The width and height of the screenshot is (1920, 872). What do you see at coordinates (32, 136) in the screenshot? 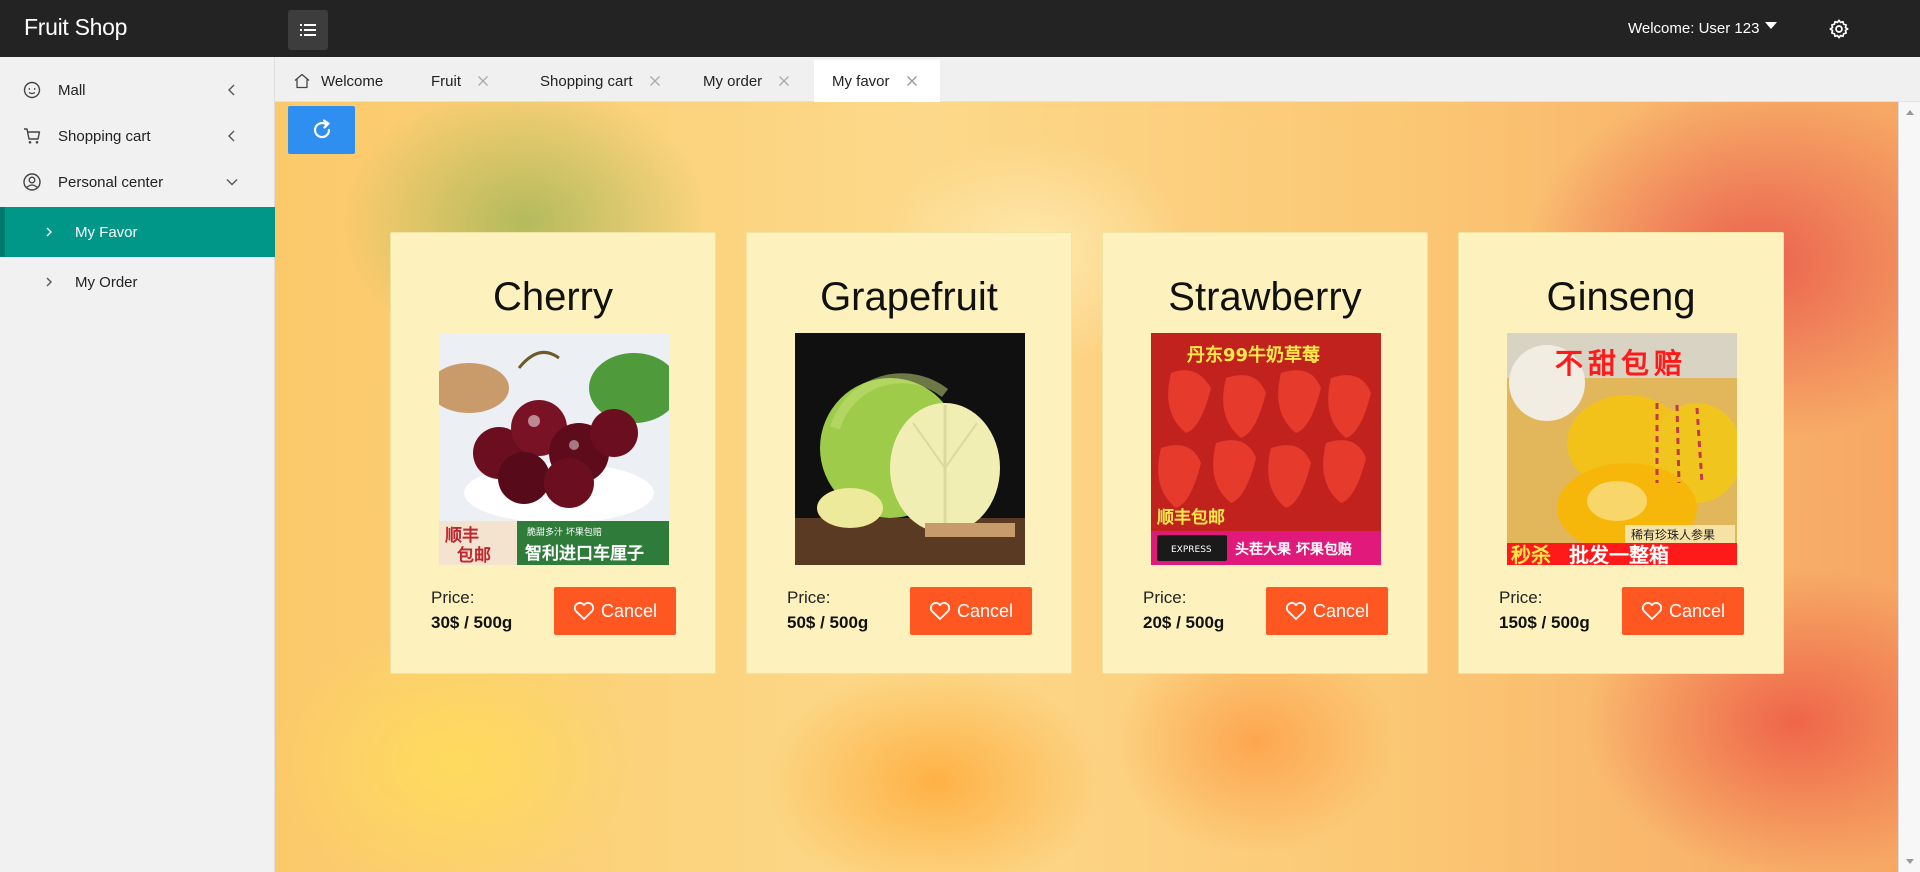
I see `cart-icon` at bounding box center [32, 136].